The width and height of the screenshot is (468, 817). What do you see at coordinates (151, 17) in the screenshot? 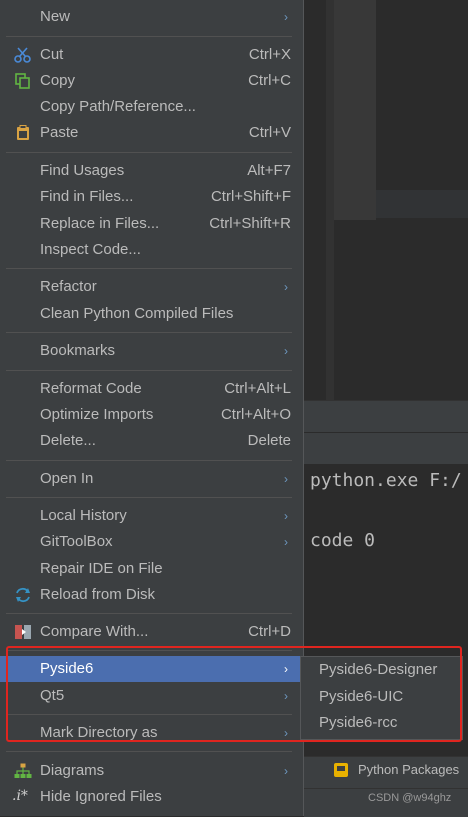
I see `menu-item-new: New ›` at bounding box center [151, 17].